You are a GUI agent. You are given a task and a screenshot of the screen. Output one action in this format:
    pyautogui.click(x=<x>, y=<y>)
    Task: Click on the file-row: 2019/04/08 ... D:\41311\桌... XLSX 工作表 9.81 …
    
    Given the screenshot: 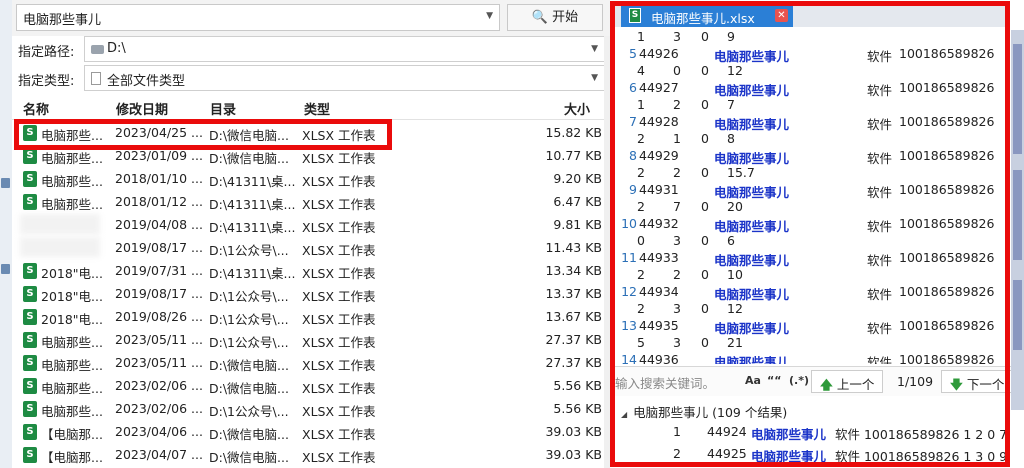 What is the action you would take?
    pyautogui.click(x=311, y=224)
    